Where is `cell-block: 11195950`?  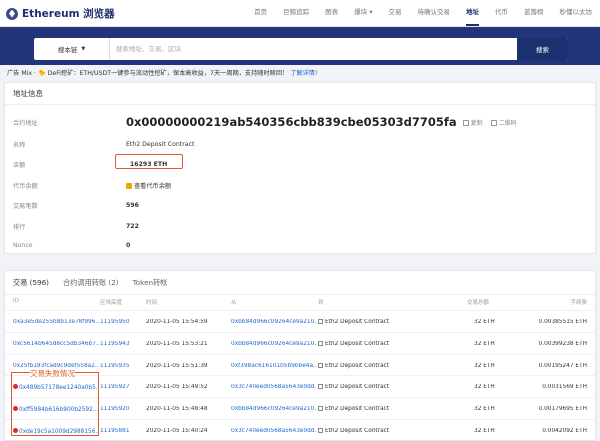
cell-block: 11195950 is located at coordinates (115, 322).